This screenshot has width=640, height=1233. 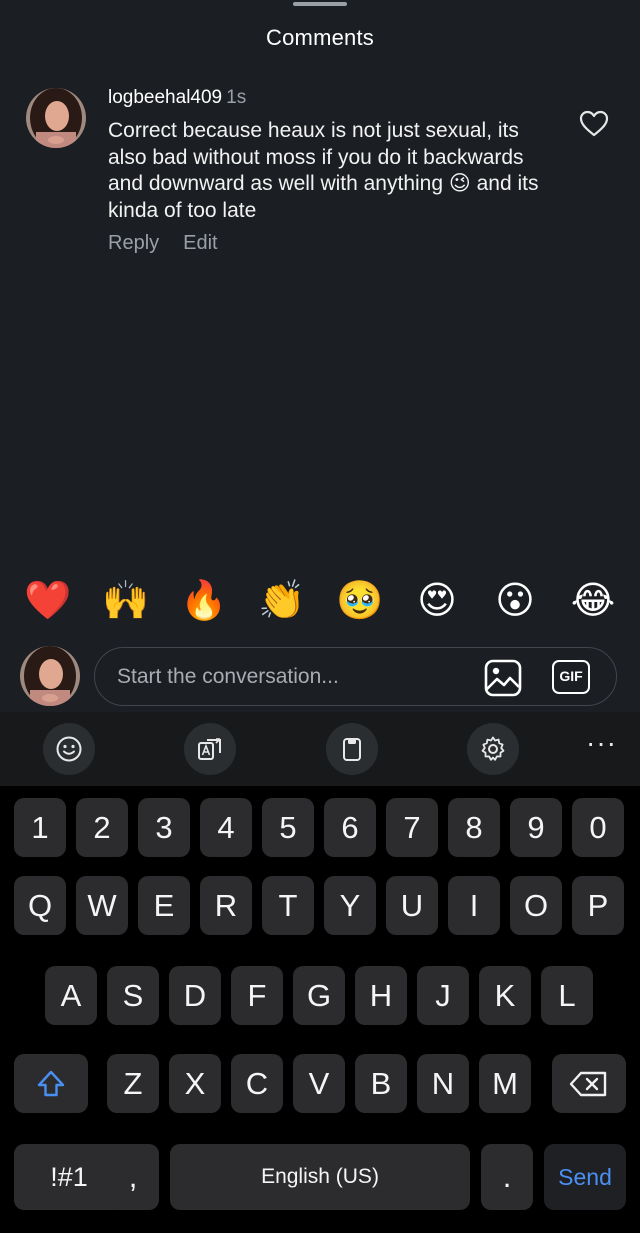 I want to click on key-0: 0, so click(x=598, y=827).